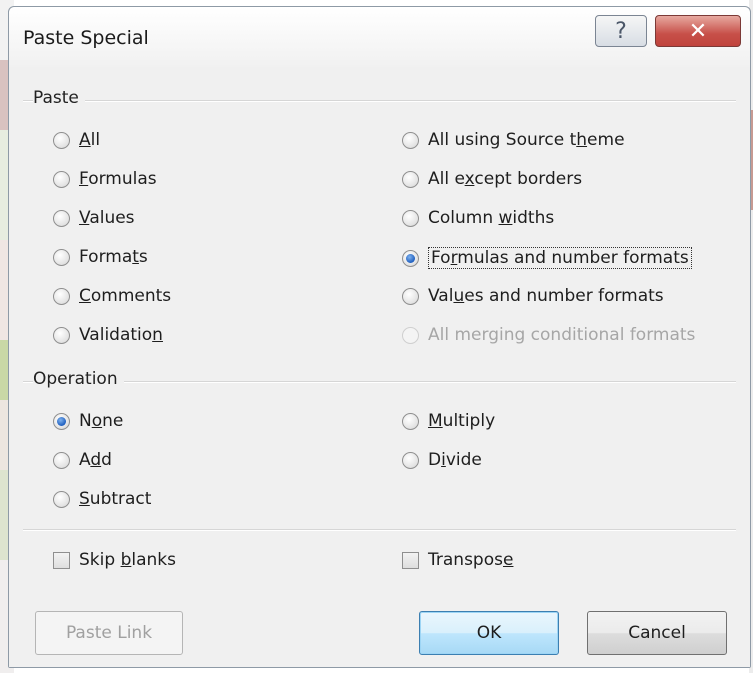 The image size is (753, 673). Describe the element at coordinates (489, 633) in the screenshot. I see `ok-button: OK` at that location.